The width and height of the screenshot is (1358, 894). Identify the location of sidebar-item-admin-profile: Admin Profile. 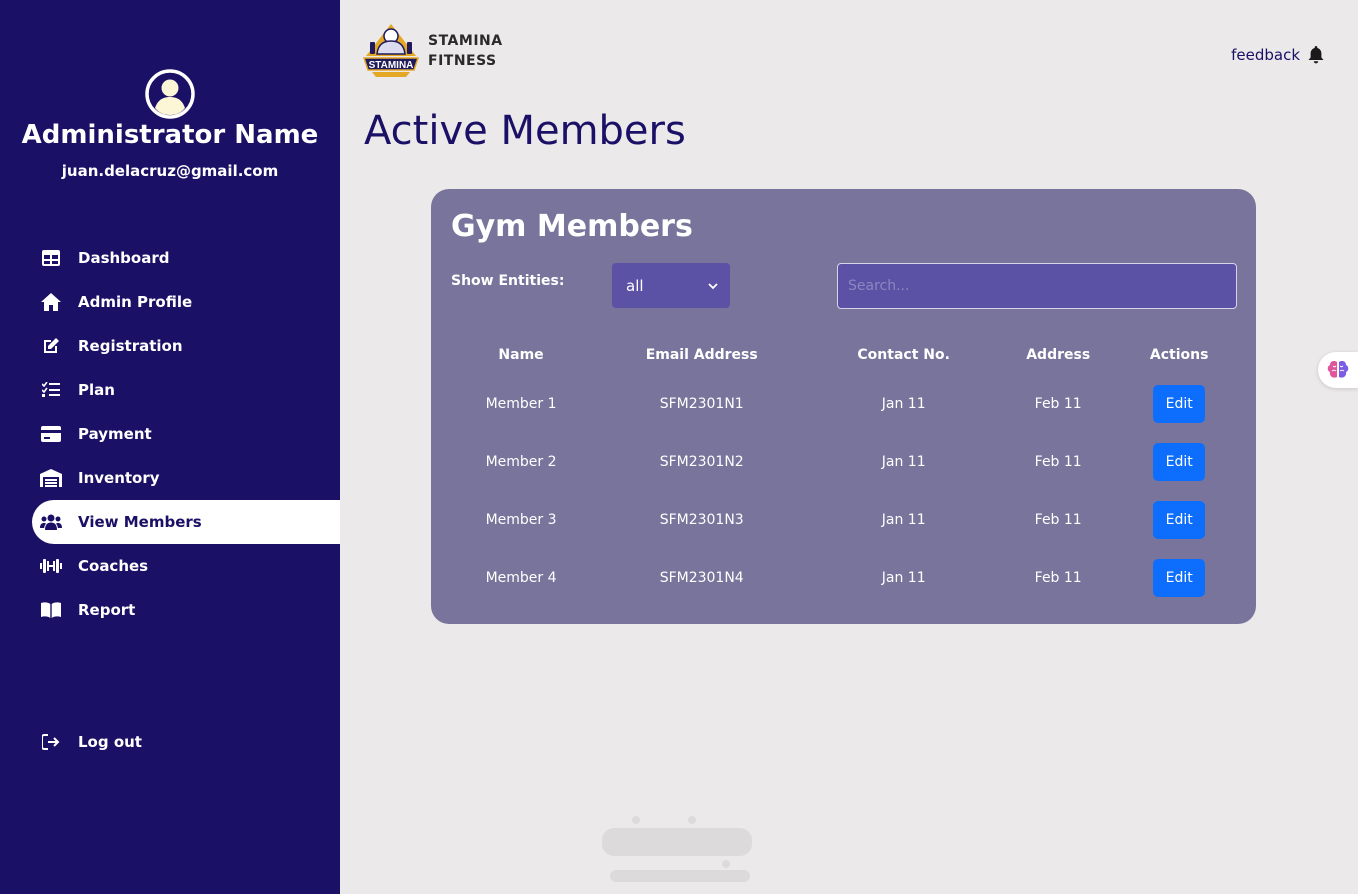
(186, 302).